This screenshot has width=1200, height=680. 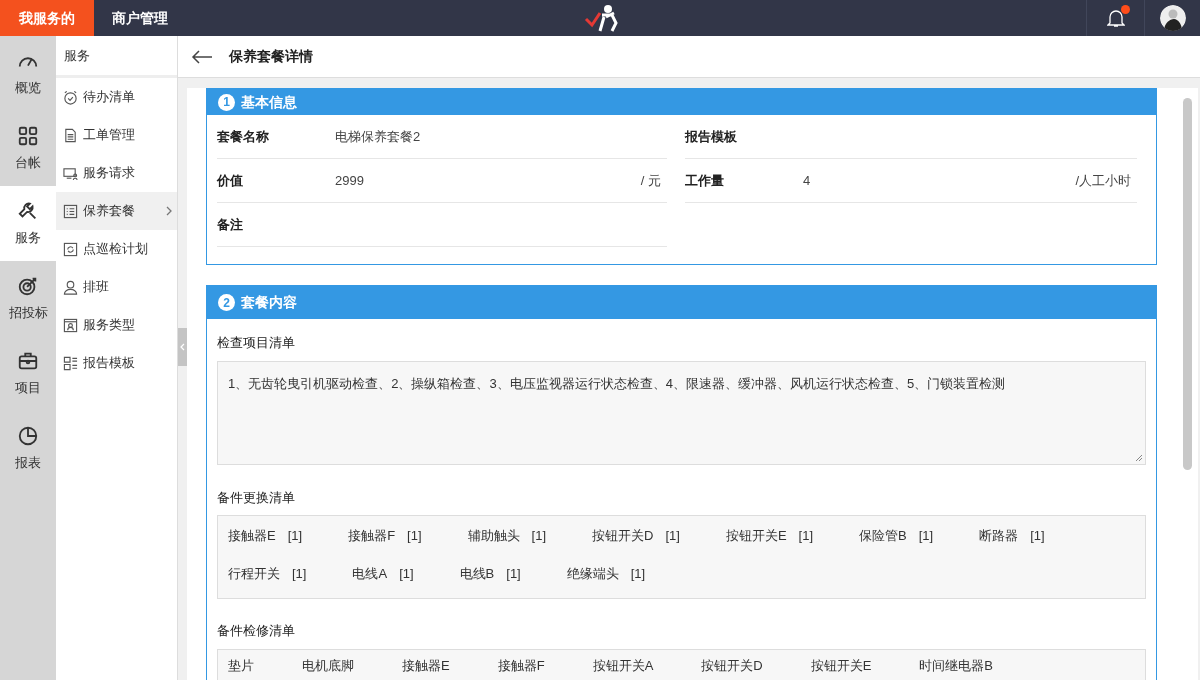 What do you see at coordinates (28, 73) in the screenshot?
I see `rail-item: 概览` at bounding box center [28, 73].